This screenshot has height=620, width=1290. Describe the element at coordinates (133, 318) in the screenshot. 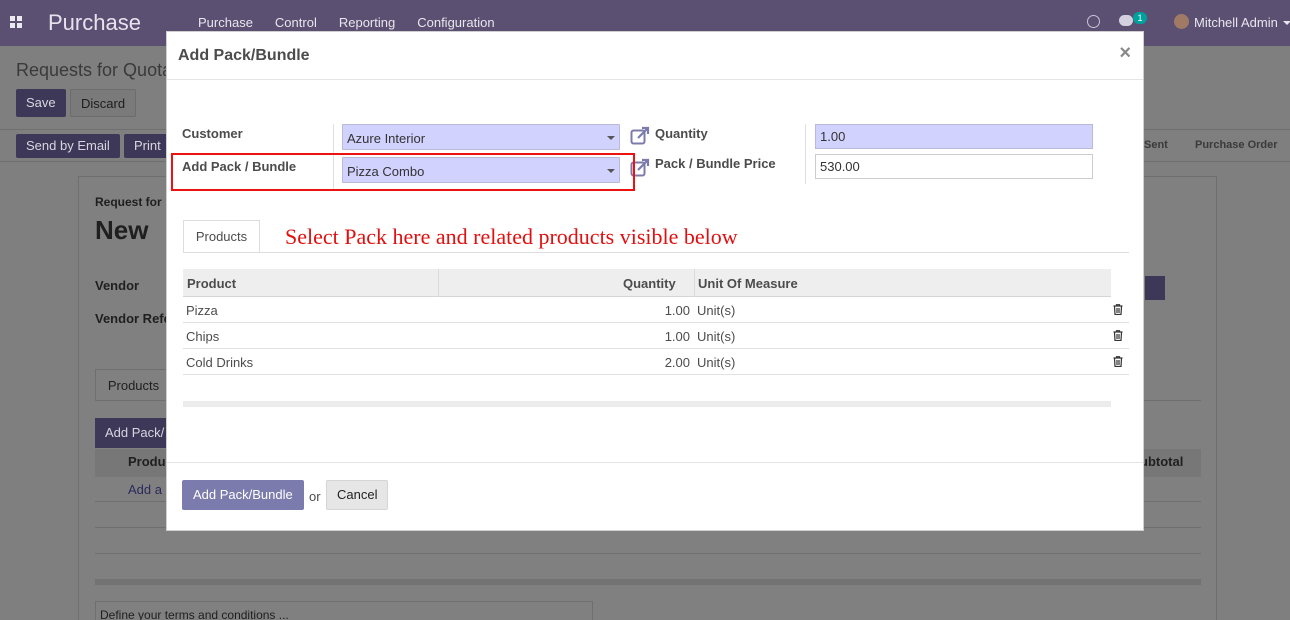

I see `vendor-reference-label: Vendor Refe` at that location.